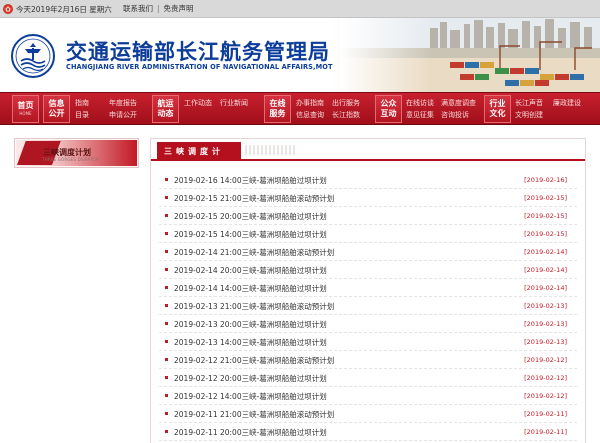 Image resolution: width=600 pixels, height=443 pixels. I want to click on item-title-link: 2019-02-15 14:00三峡-葛洲坝船舶过坝计划, so click(250, 234).